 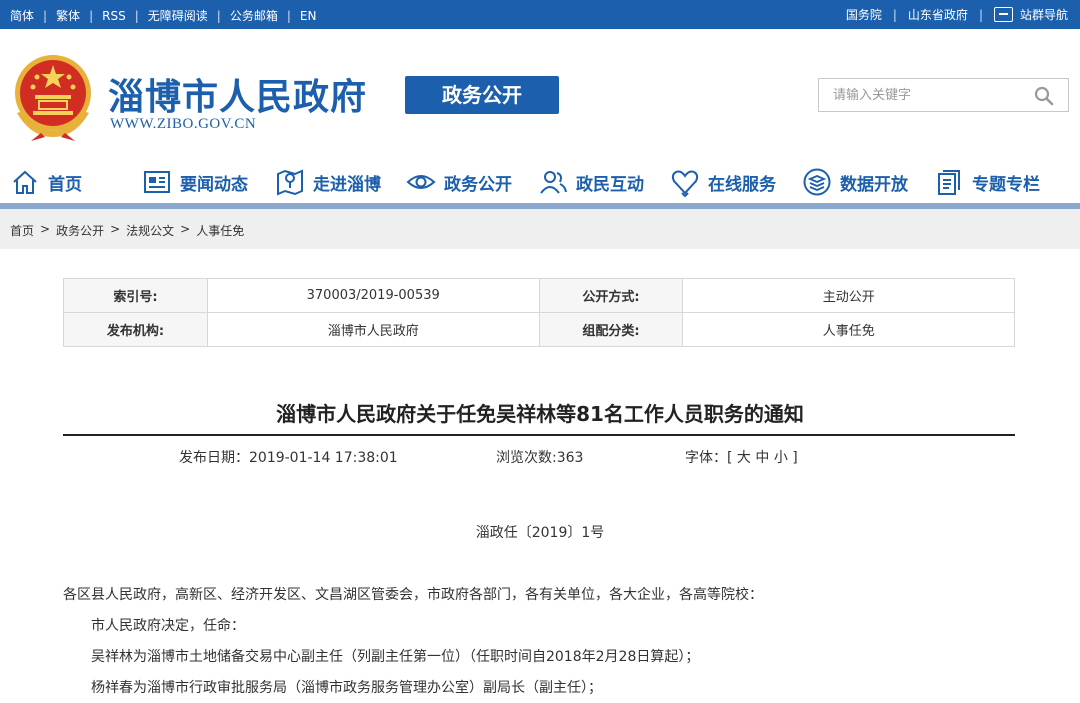 What do you see at coordinates (168, 626) in the screenshot?
I see `article-paragraph: 市人民政府决定，任命：` at bounding box center [168, 626].